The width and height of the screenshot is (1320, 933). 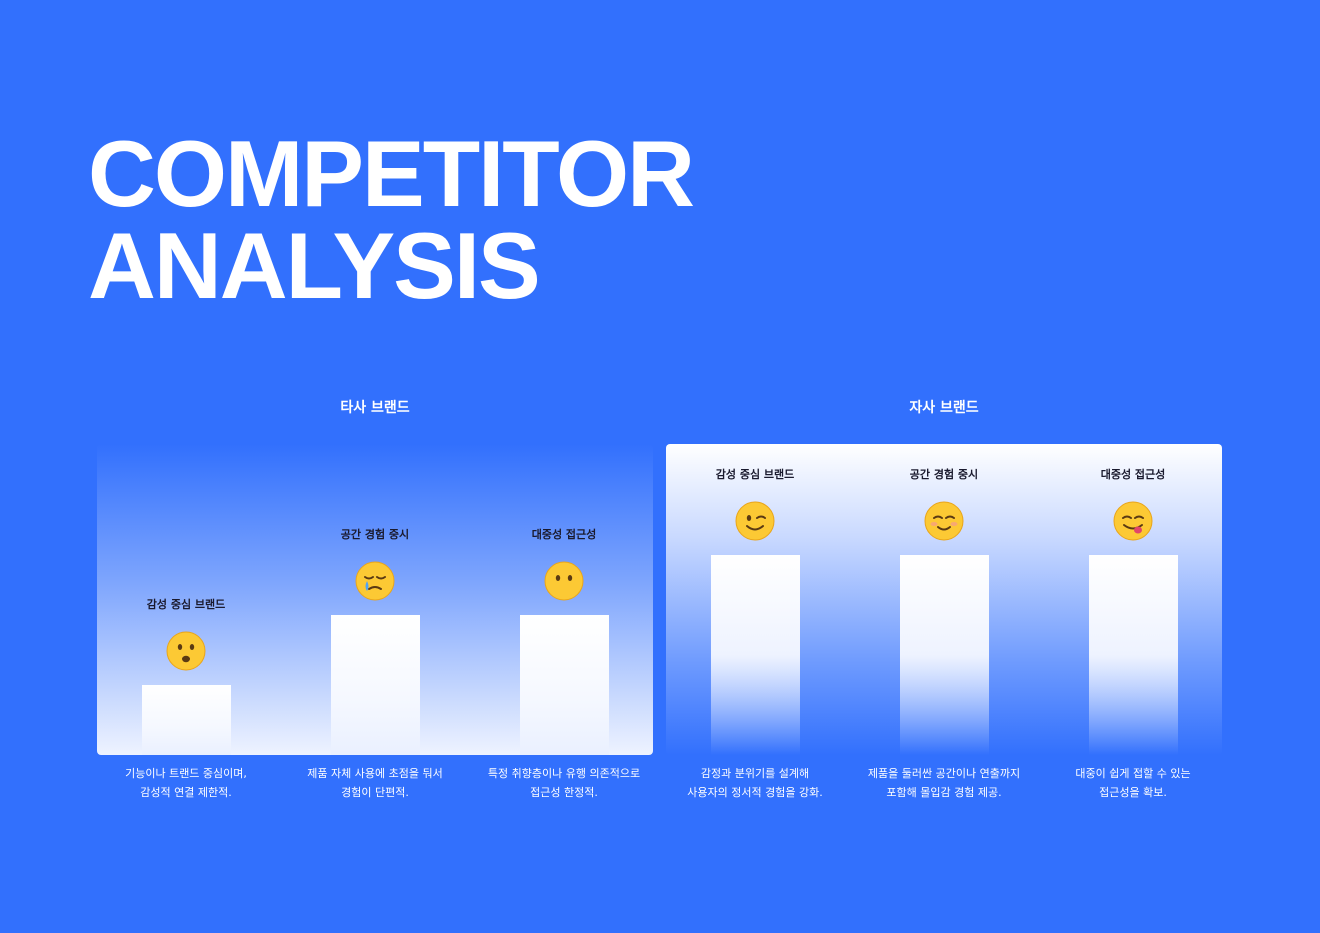 I want to click on description-line-1: 감성적 연결 제한적., so click(x=186, y=792).